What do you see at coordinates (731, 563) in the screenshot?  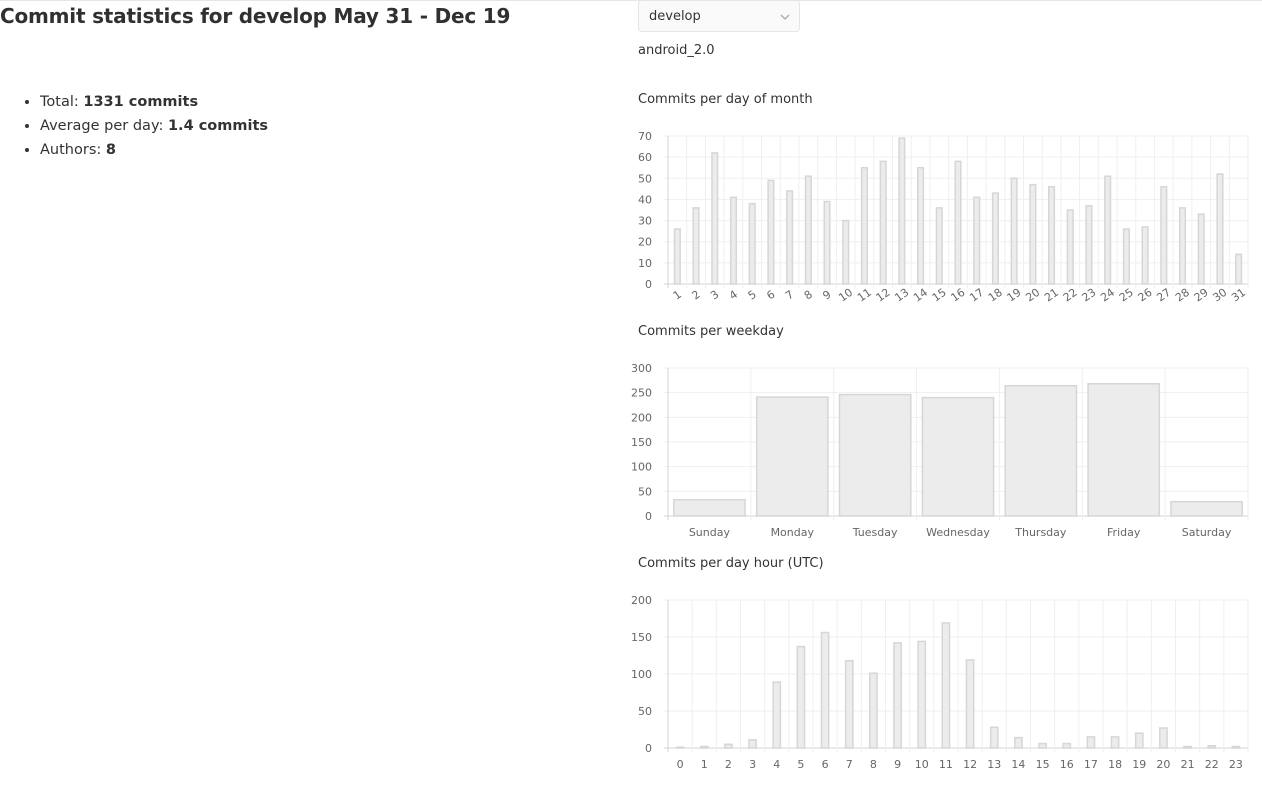 I see `chart-title-day-hour: Commits per day hour (UTC)` at bounding box center [731, 563].